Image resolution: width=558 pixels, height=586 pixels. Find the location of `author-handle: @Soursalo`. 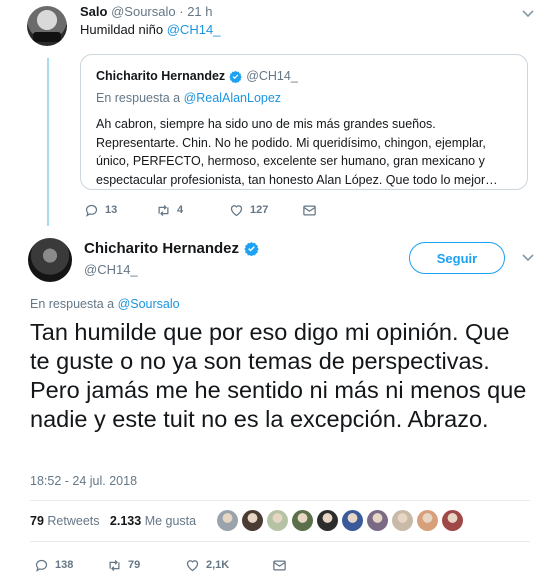

author-handle: @Soursalo is located at coordinates (143, 11).